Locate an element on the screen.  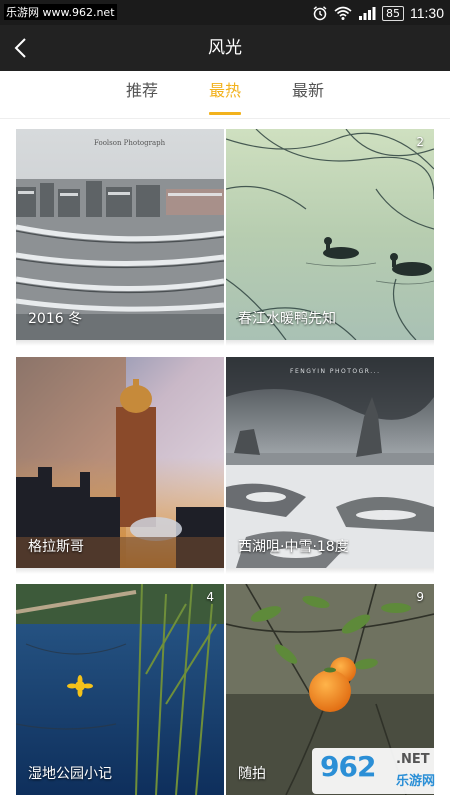
photo-caption: Foolson Photograph is located at coordinates (130, 143).